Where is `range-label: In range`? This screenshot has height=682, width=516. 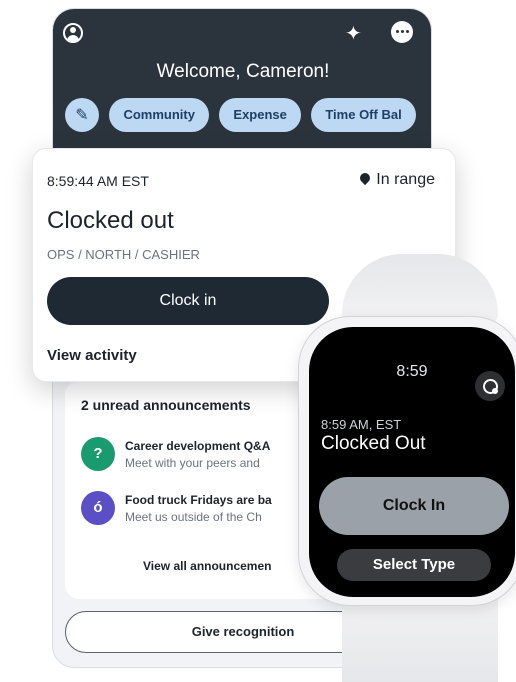
range-label: In range is located at coordinates (405, 179).